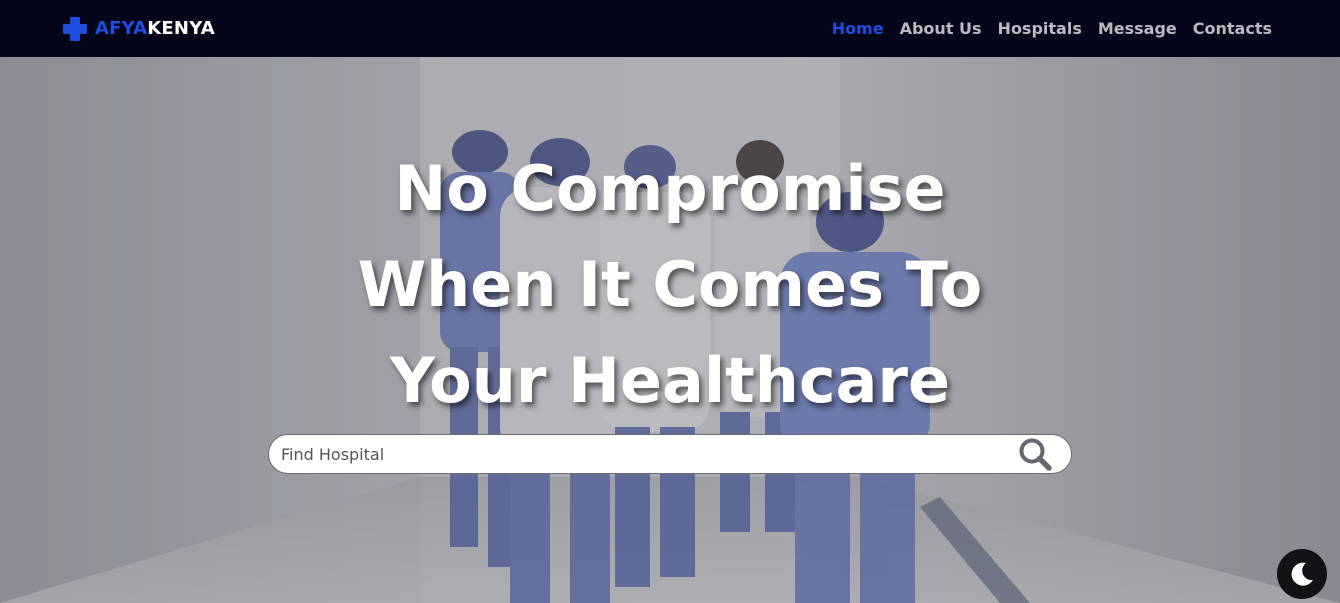  What do you see at coordinates (1040, 28) in the screenshot?
I see `nav-link-hospitals: Hospitals` at bounding box center [1040, 28].